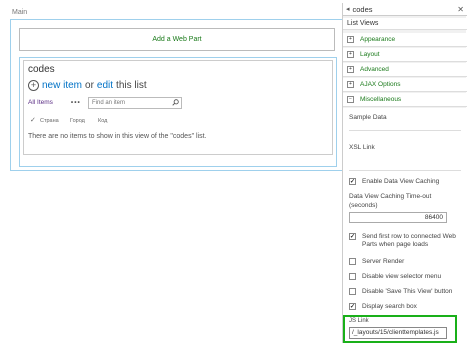 The height and width of the screenshot is (343, 474). What do you see at coordinates (20, 12) in the screenshot?
I see `zone-label: Main` at bounding box center [20, 12].